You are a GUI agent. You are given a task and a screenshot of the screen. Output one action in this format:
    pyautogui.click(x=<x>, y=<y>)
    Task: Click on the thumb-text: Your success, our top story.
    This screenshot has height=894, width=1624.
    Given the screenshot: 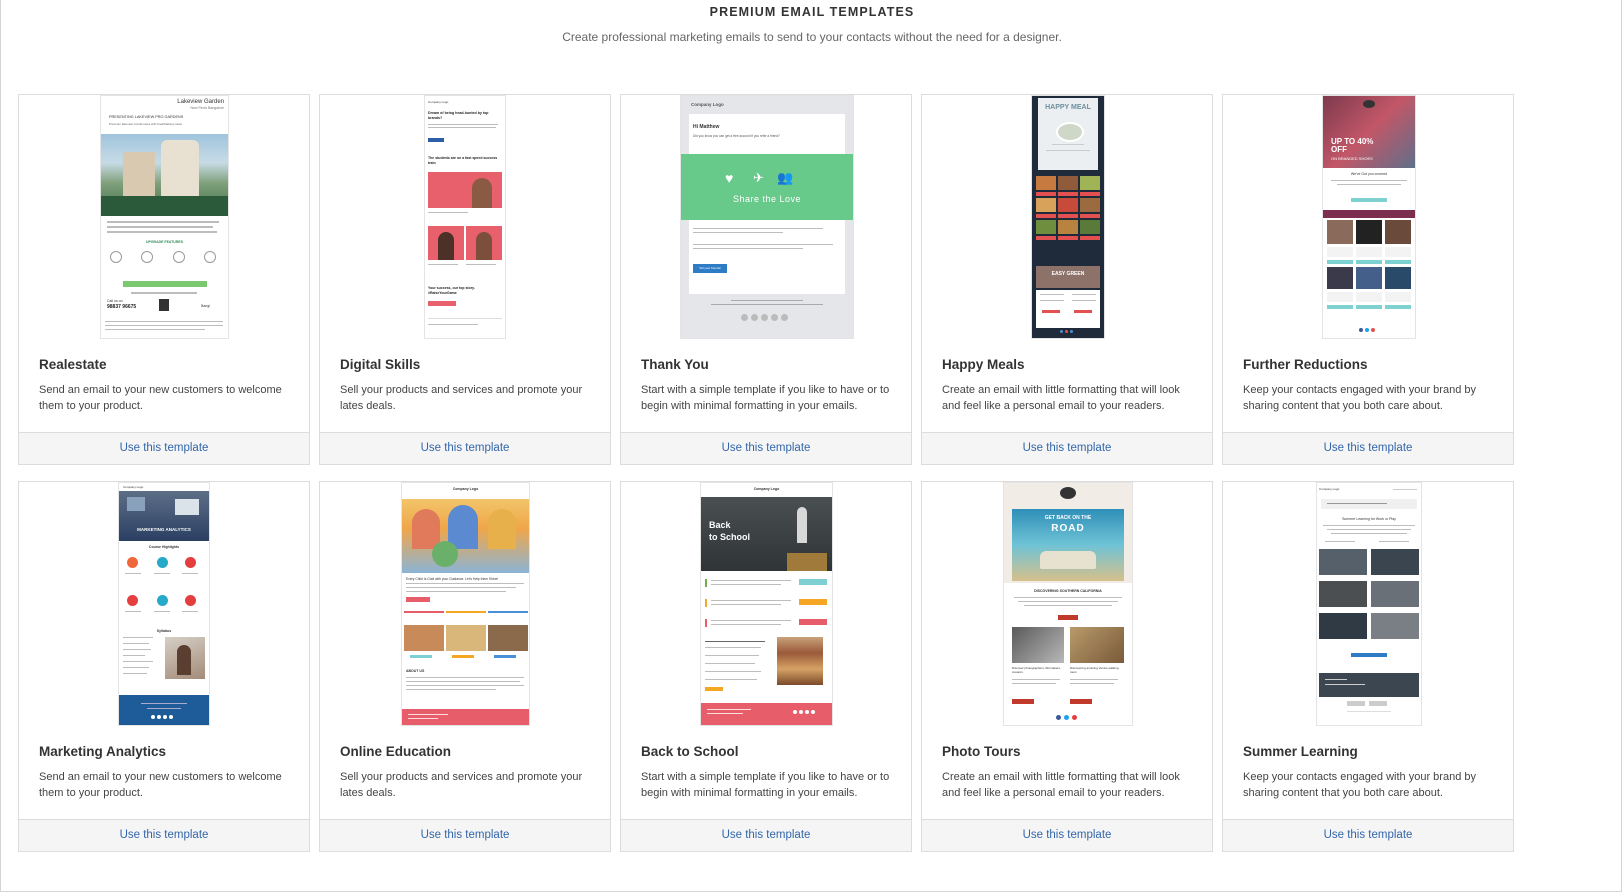 What is the action you would take?
    pyautogui.click(x=451, y=288)
    